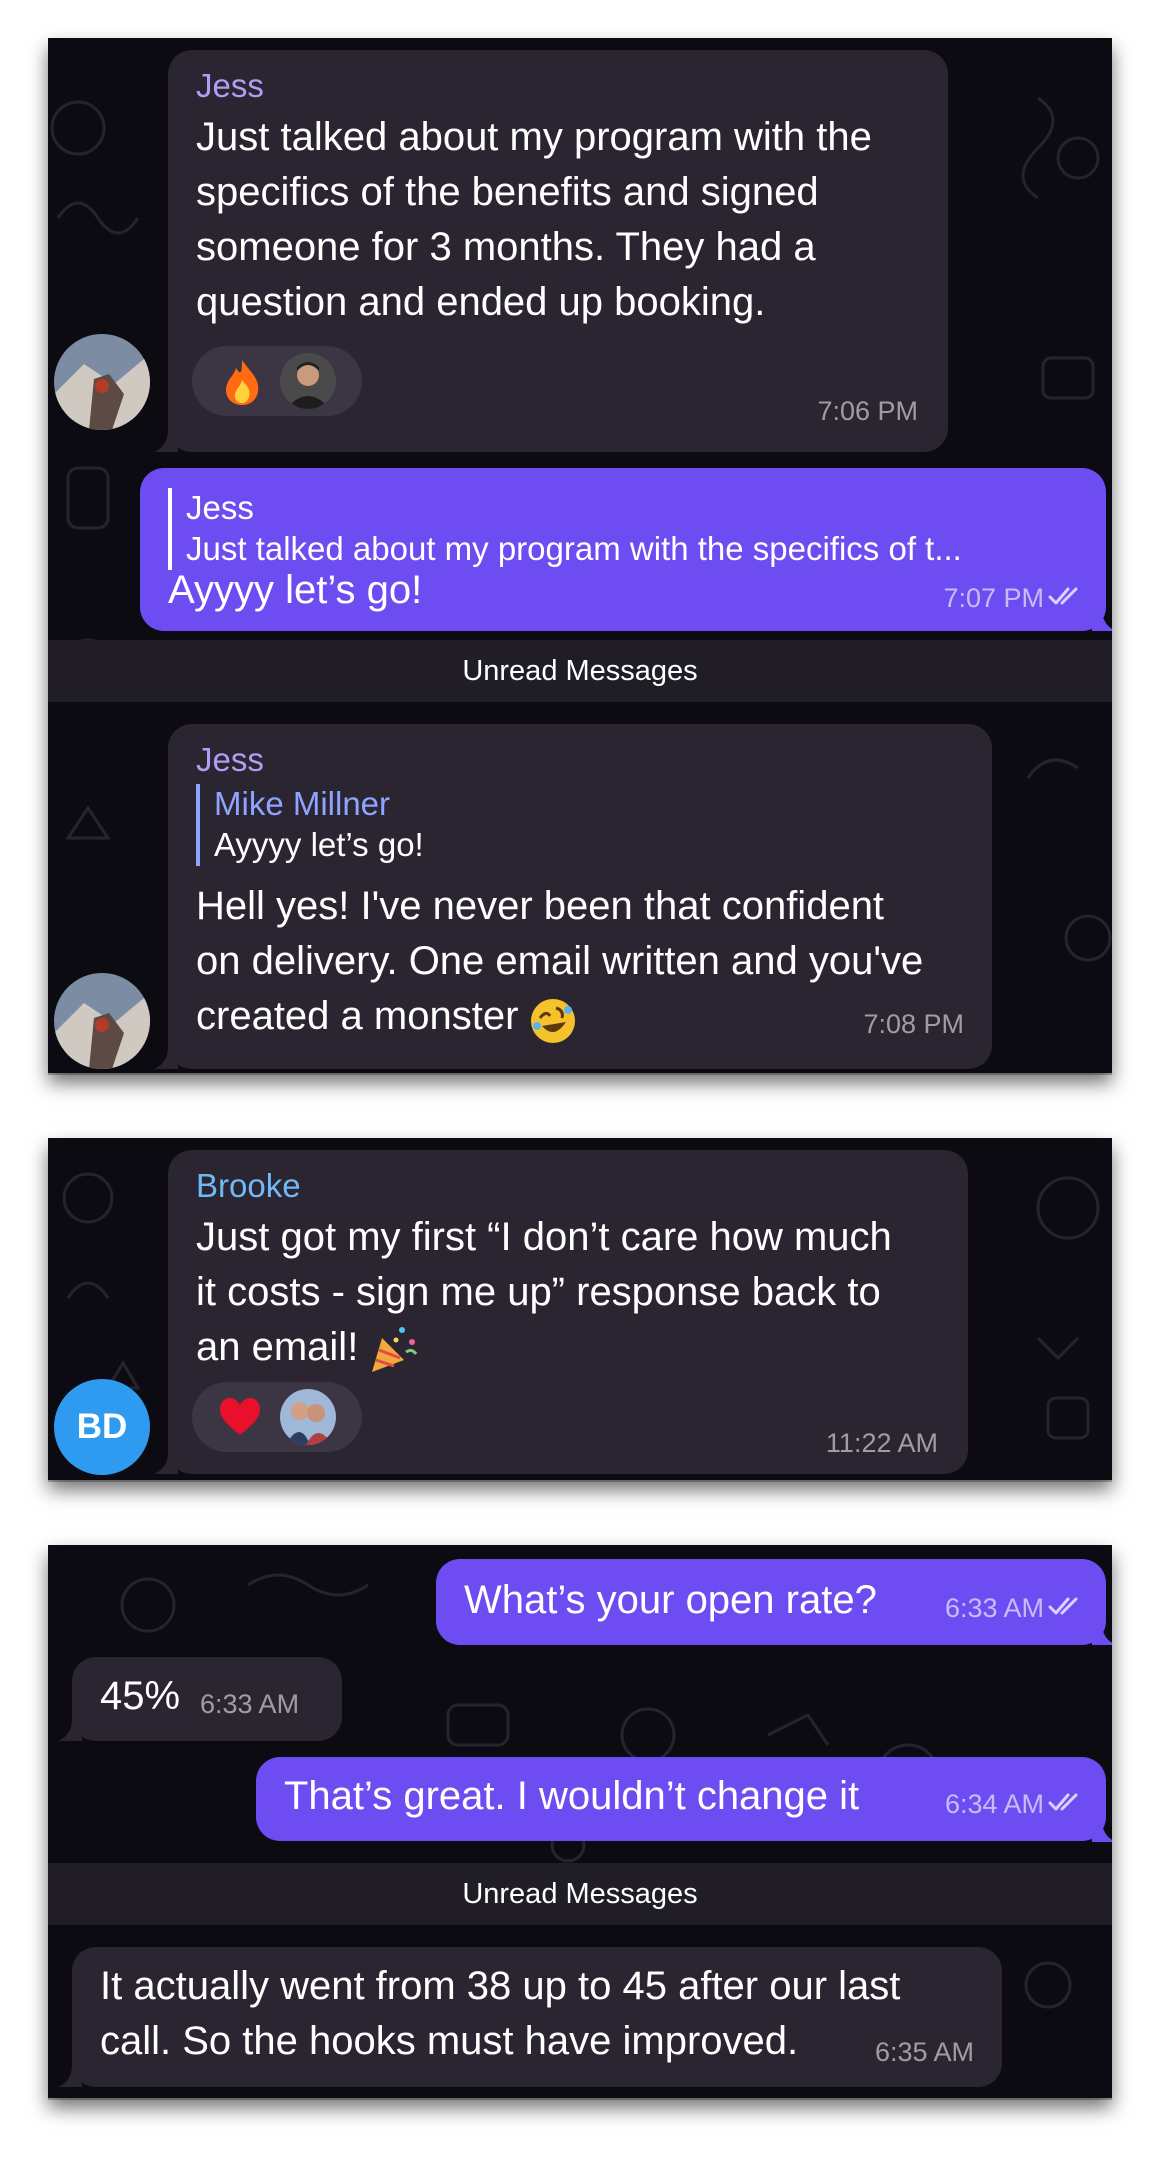  What do you see at coordinates (319, 844) in the screenshot?
I see `reply-snippet: Ayyyy let’s go!` at bounding box center [319, 844].